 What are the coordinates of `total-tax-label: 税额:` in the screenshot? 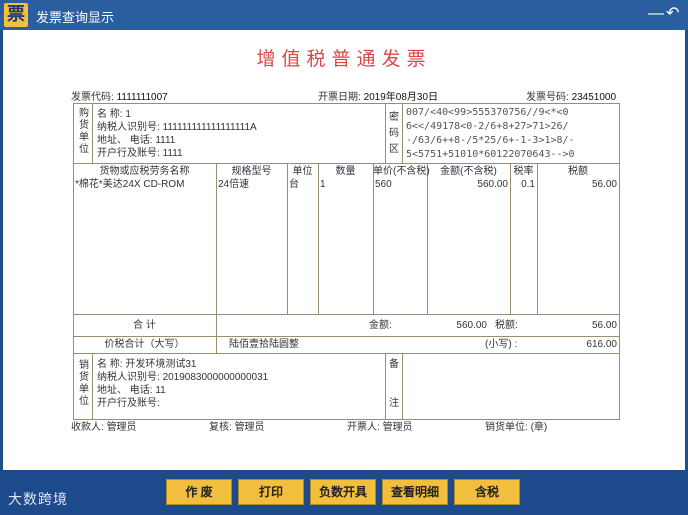 It's located at (506, 325).